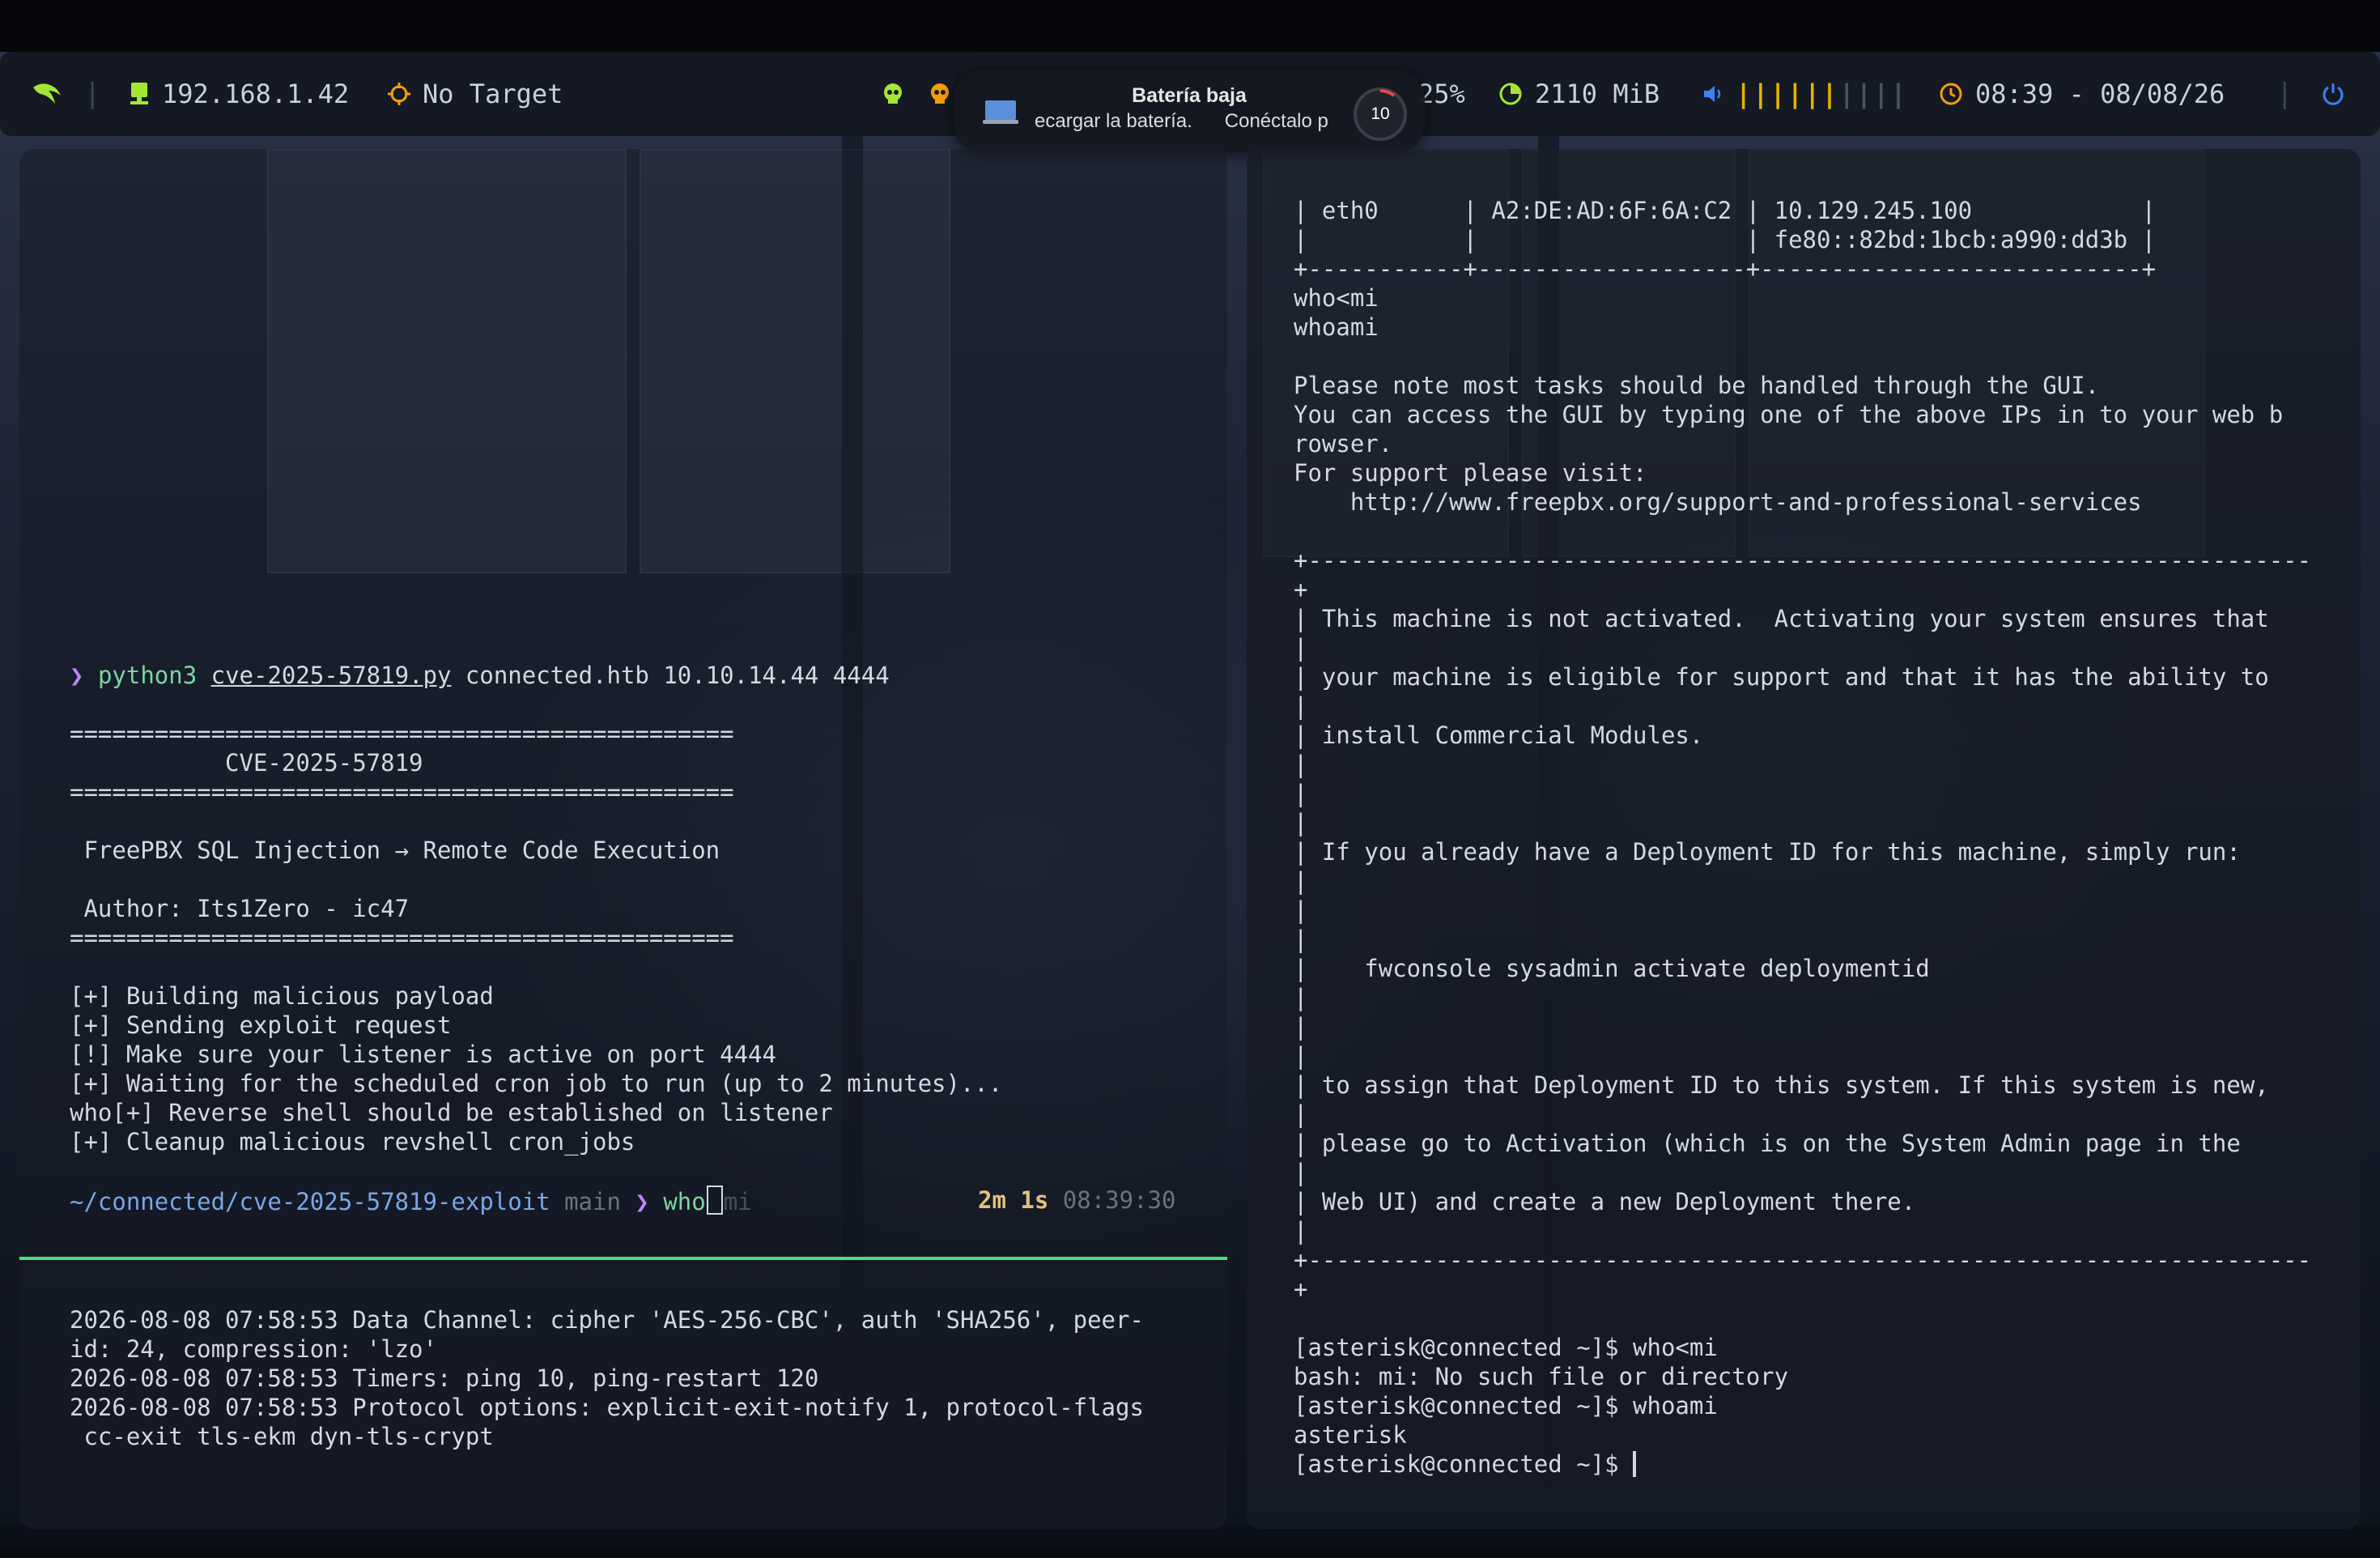  What do you see at coordinates (1822, 94) in the screenshot?
I see `volume-bars: ||||||||||` at bounding box center [1822, 94].